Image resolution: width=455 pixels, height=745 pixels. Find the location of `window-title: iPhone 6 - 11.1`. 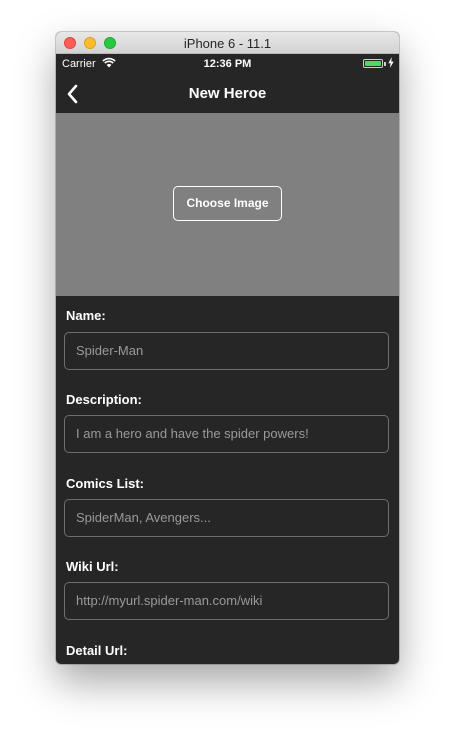

window-title: iPhone 6 - 11.1 is located at coordinates (227, 43).